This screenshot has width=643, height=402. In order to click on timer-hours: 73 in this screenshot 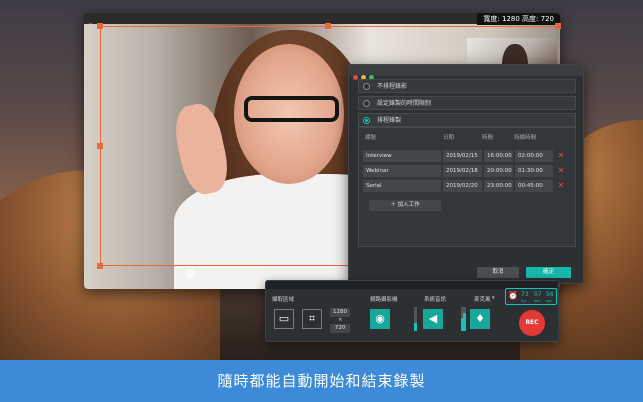, I will do `click(525, 294)`.